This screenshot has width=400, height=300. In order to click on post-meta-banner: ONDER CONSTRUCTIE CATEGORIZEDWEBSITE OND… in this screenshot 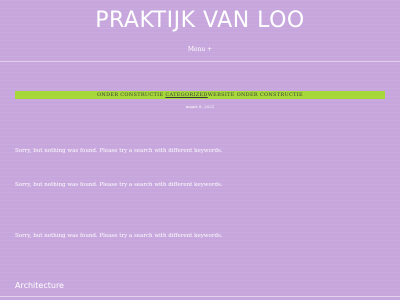, I will do `click(200, 95)`.